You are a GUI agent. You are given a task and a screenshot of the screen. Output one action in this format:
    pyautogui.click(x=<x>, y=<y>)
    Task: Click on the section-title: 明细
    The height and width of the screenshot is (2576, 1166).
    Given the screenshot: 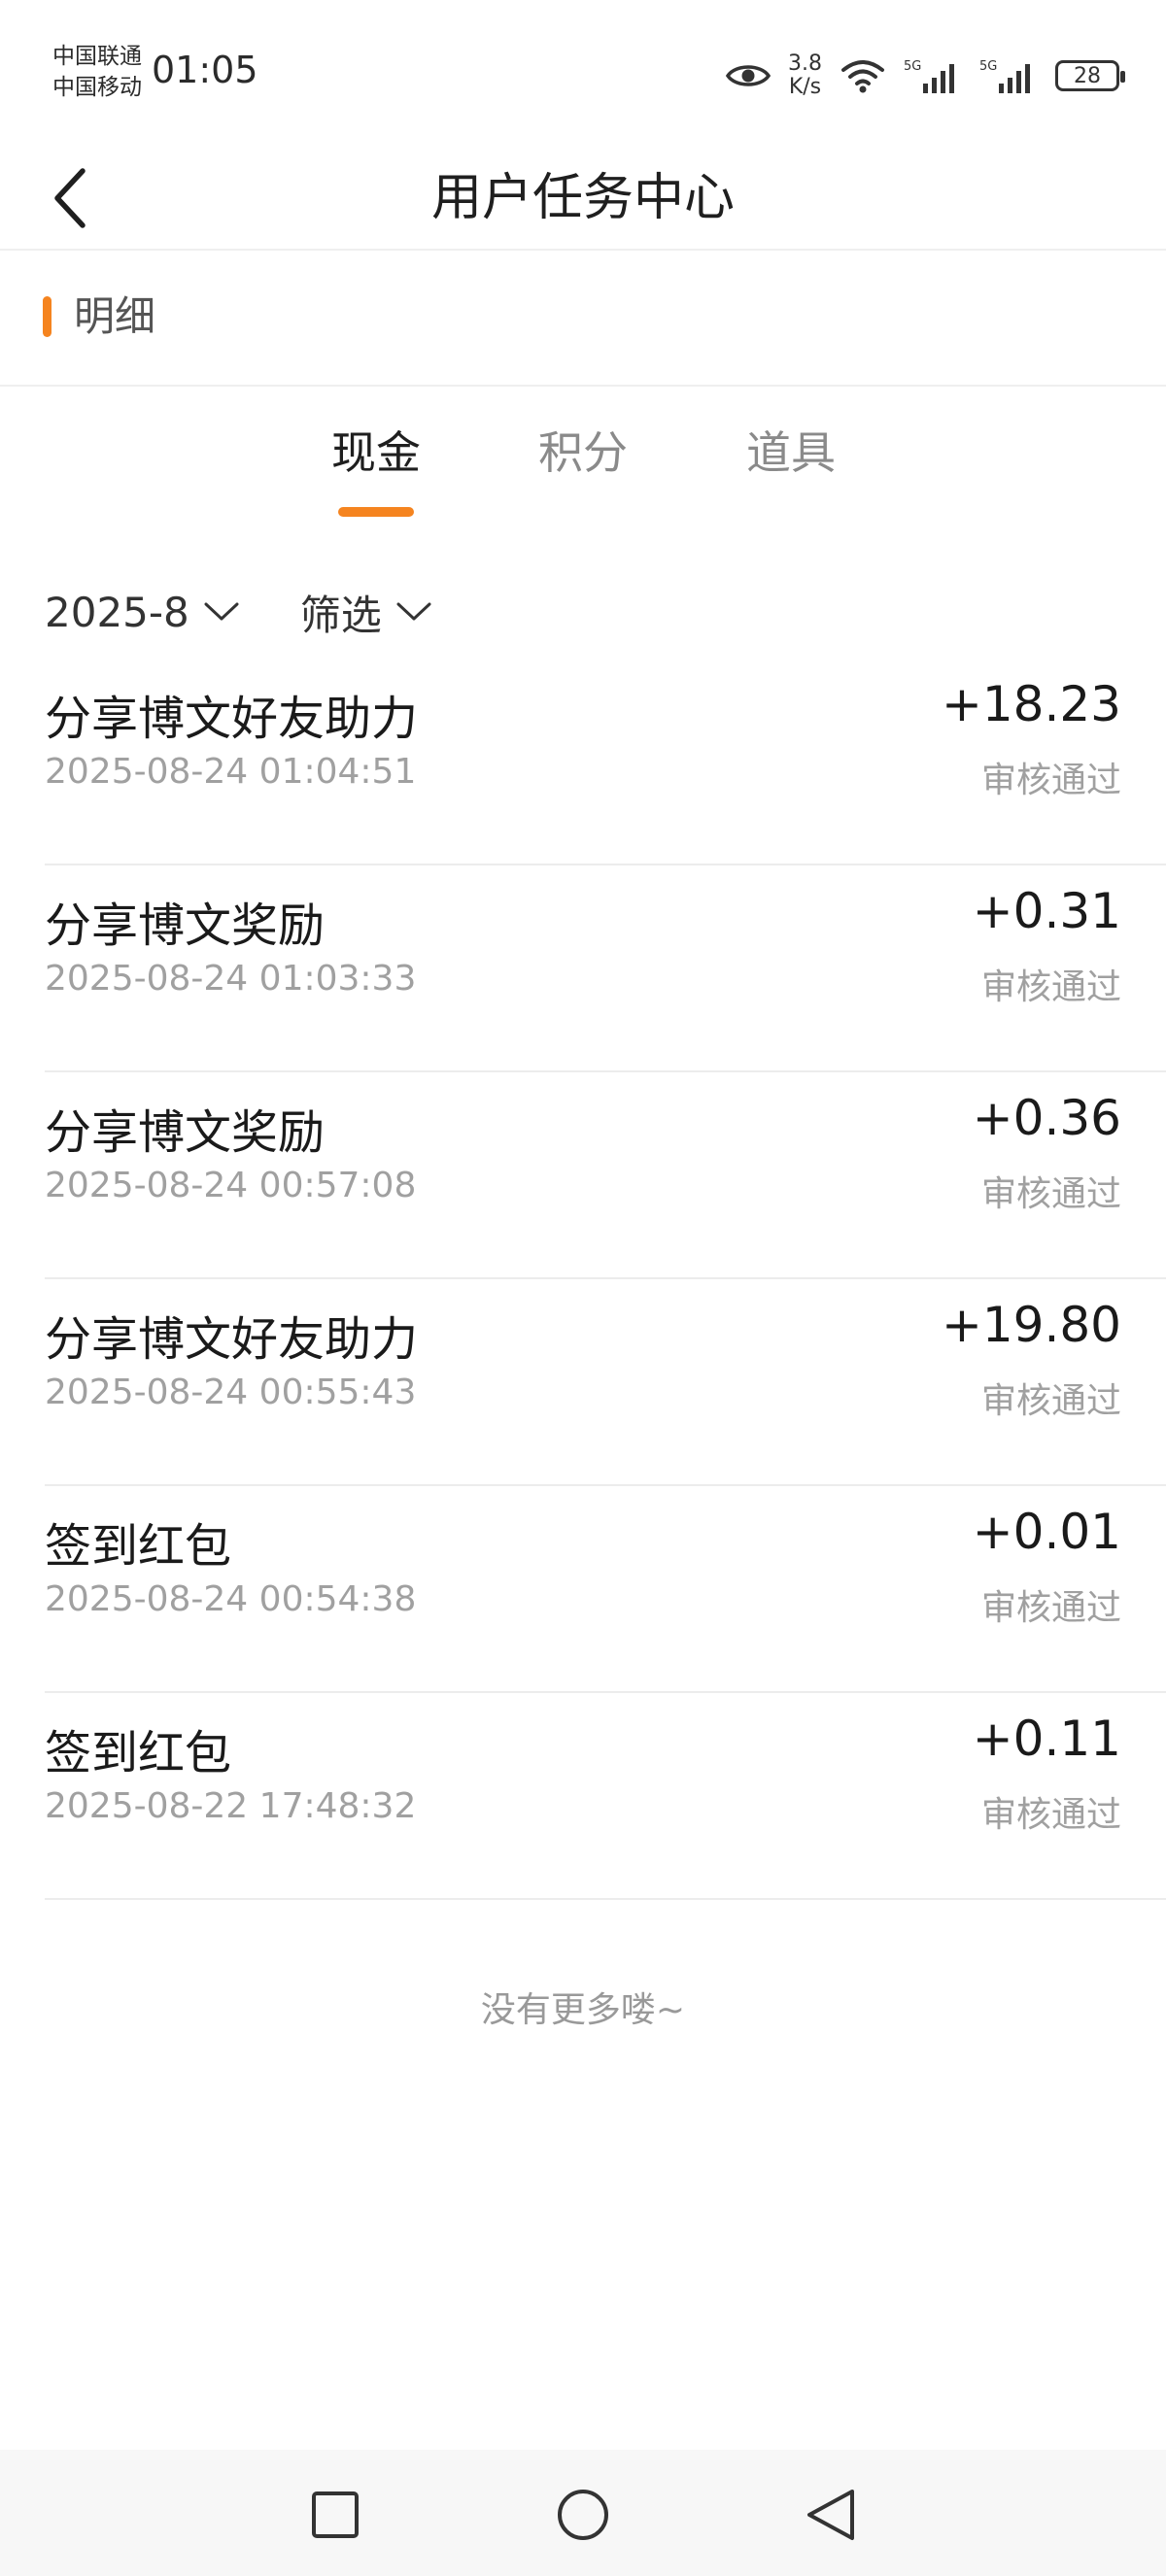 What is the action you would take?
    pyautogui.click(x=115, y=316)
    